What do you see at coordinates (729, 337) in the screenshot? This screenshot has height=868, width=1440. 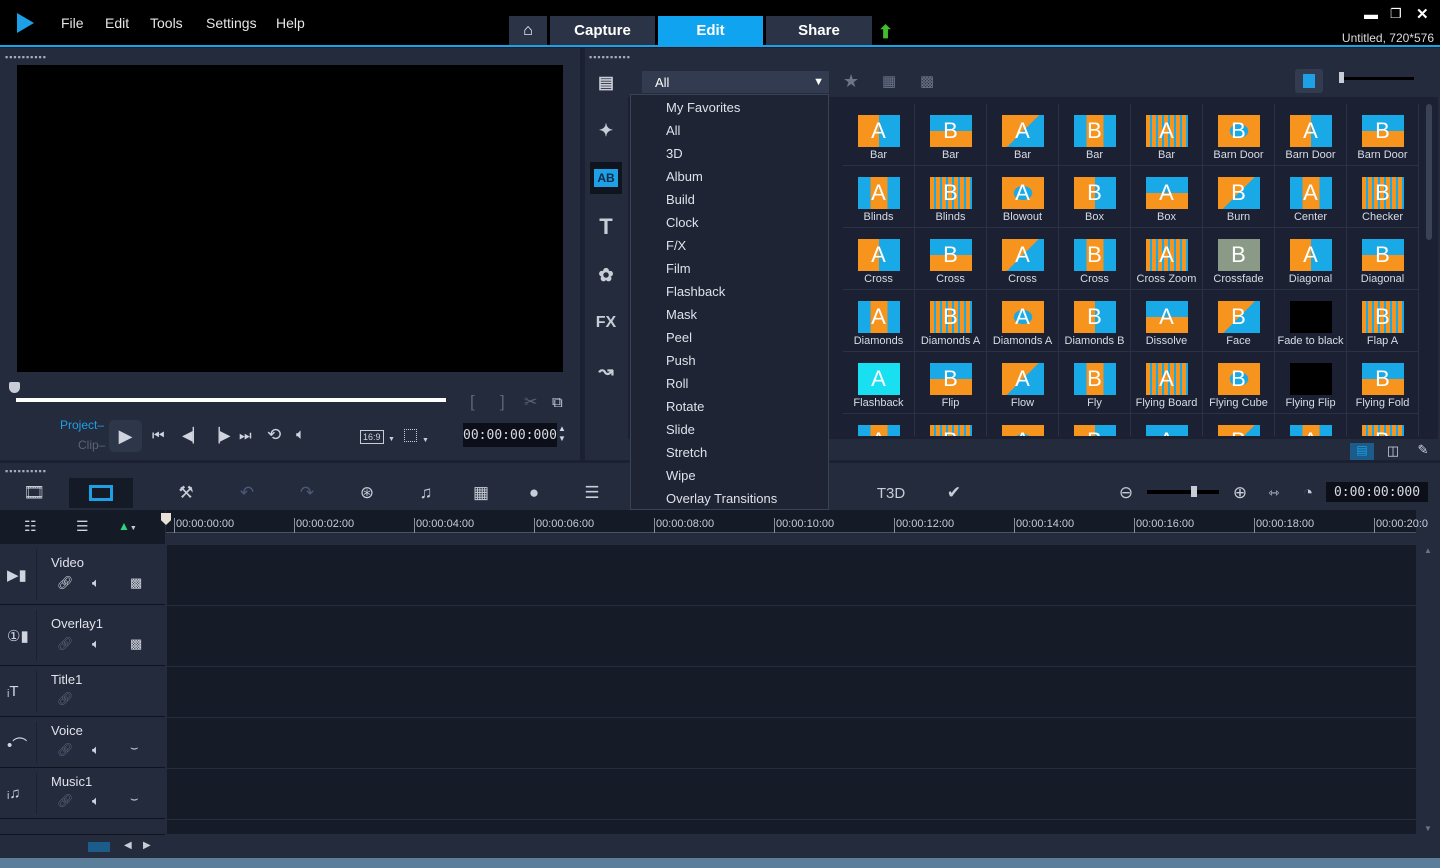 I see `dropdown-option: Peel` at bounding box center [729, 337].